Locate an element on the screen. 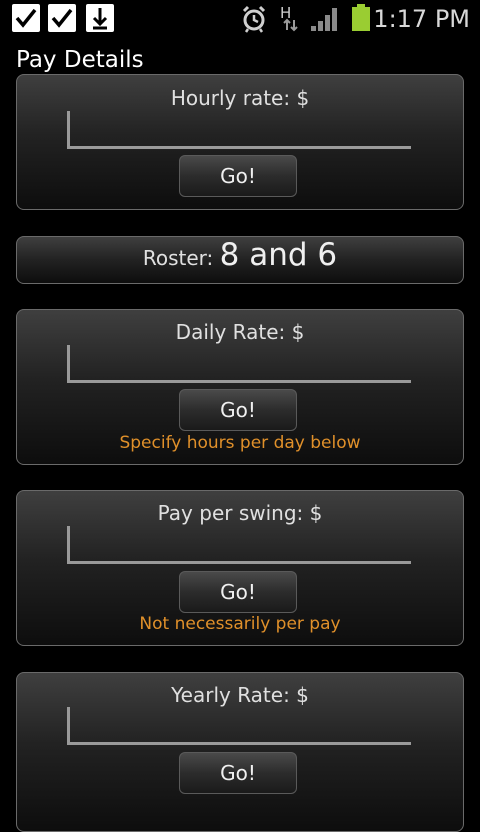 The image size is (480, 832). hourly-rate-label: Hourly rate: $ is located at coordinates (240, 98).